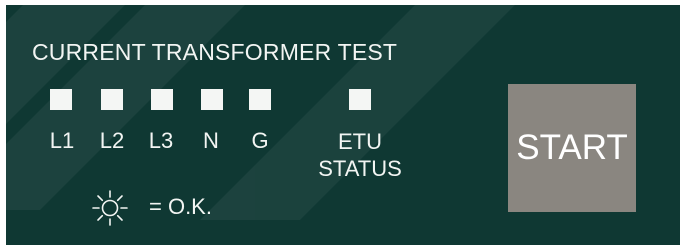  I want to click on etu-status-label: ETU STATUS, so click(360, 156).